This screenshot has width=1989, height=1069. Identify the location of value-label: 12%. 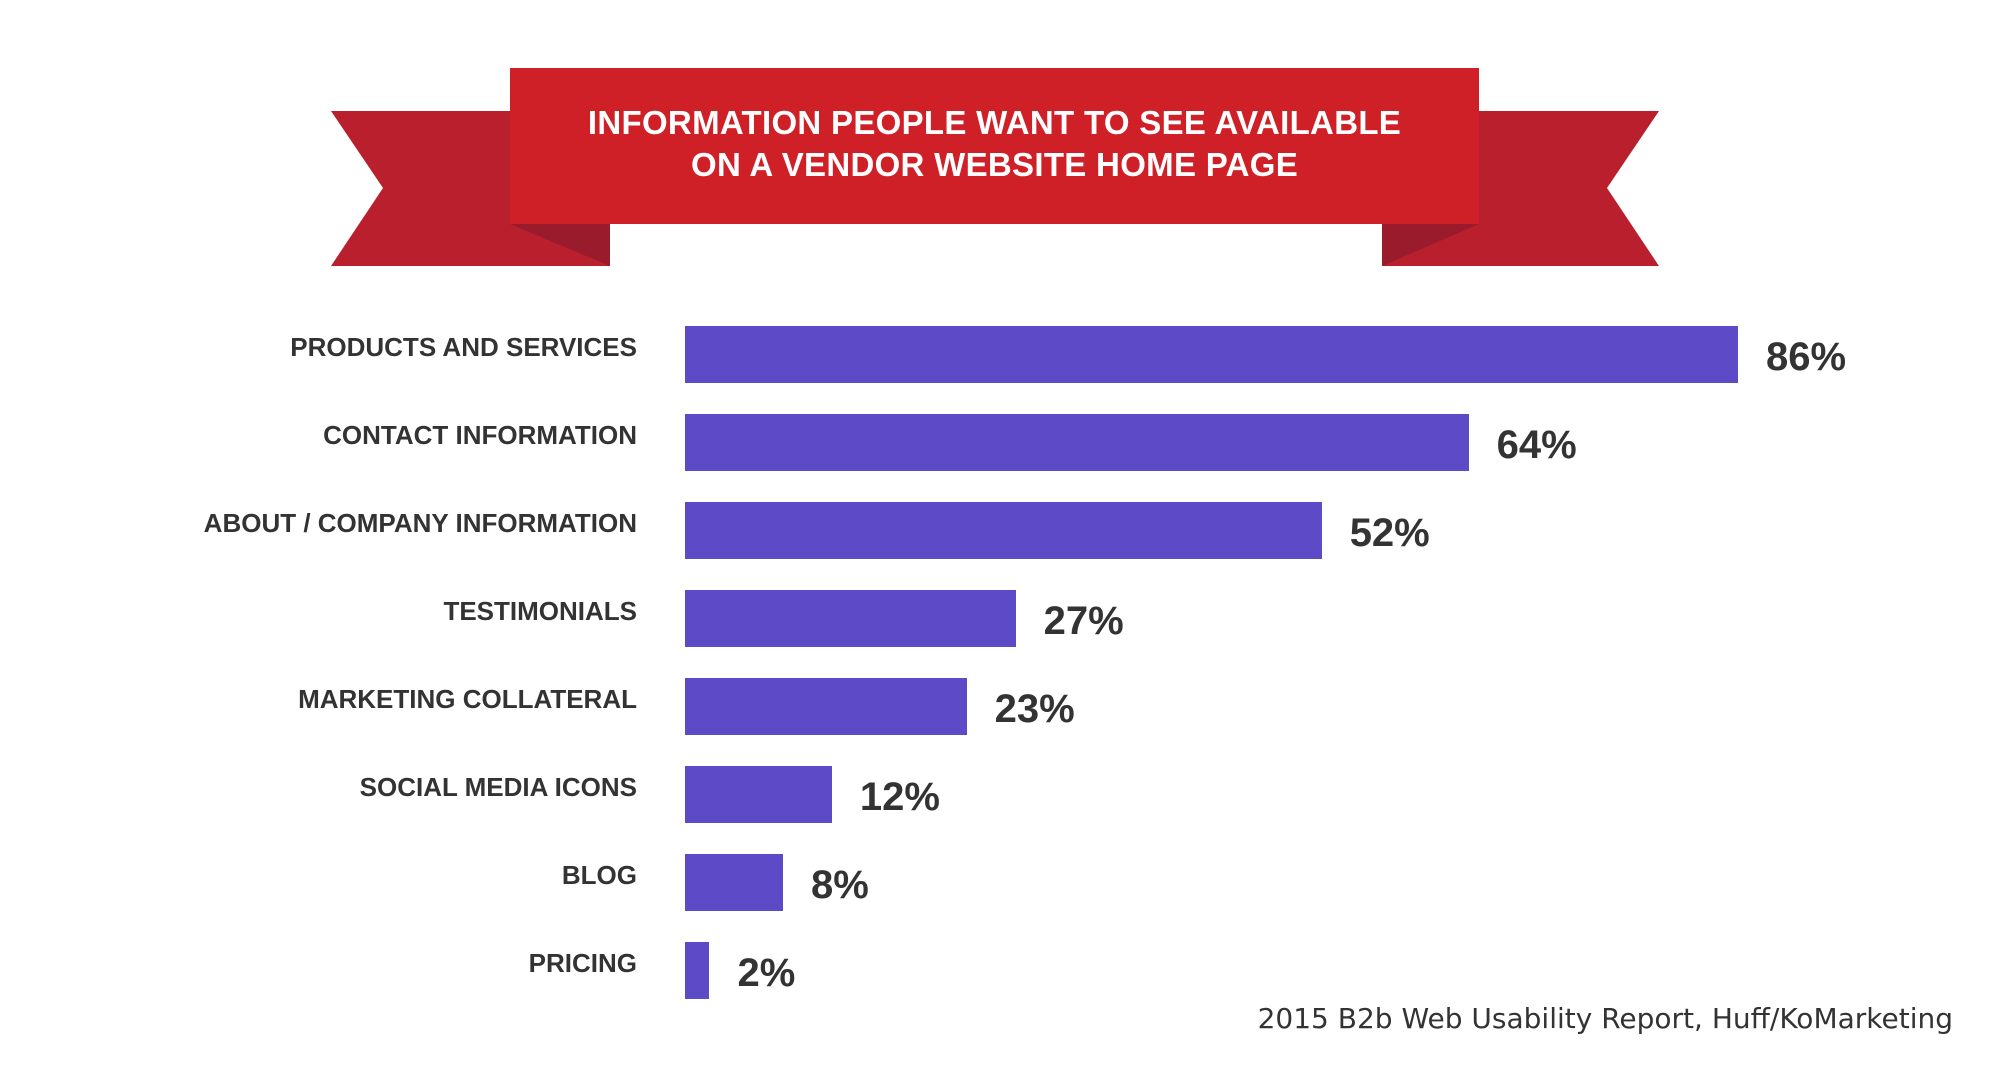
(899, 796).